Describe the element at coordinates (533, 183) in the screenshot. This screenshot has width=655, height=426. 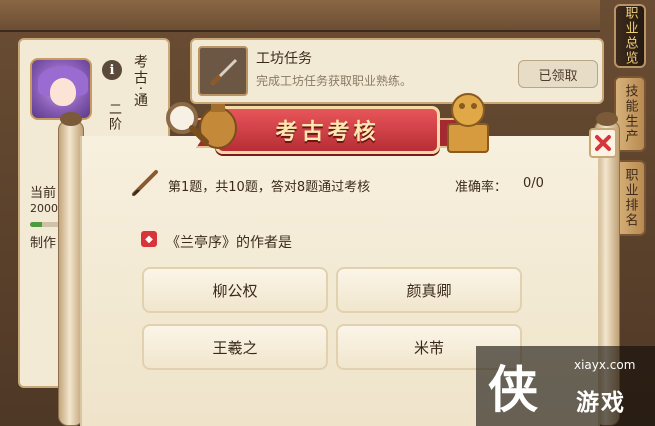
I see `accuracy-value: 0/0` at that location.